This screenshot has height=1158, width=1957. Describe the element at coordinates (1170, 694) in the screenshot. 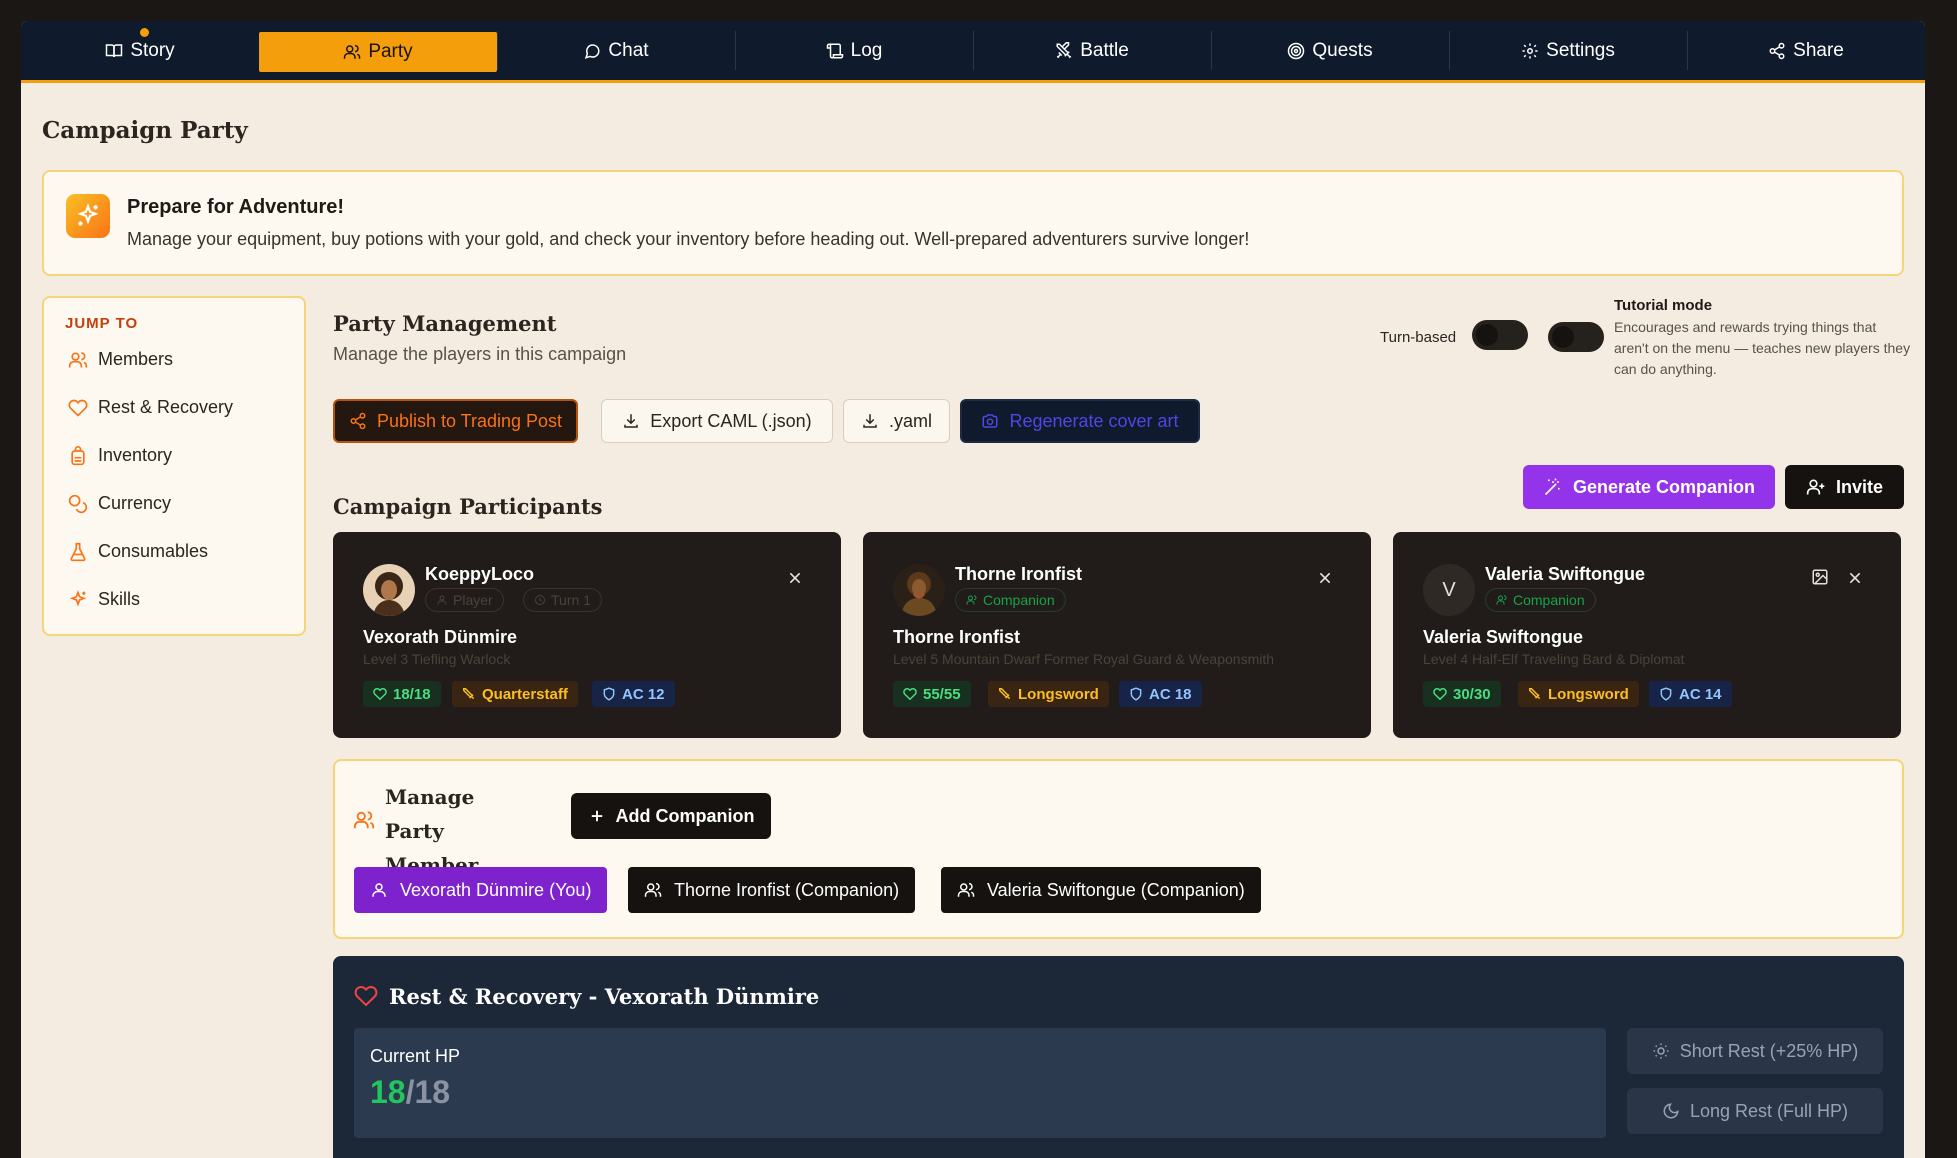

I see `ac-value: AC 18` at that location.